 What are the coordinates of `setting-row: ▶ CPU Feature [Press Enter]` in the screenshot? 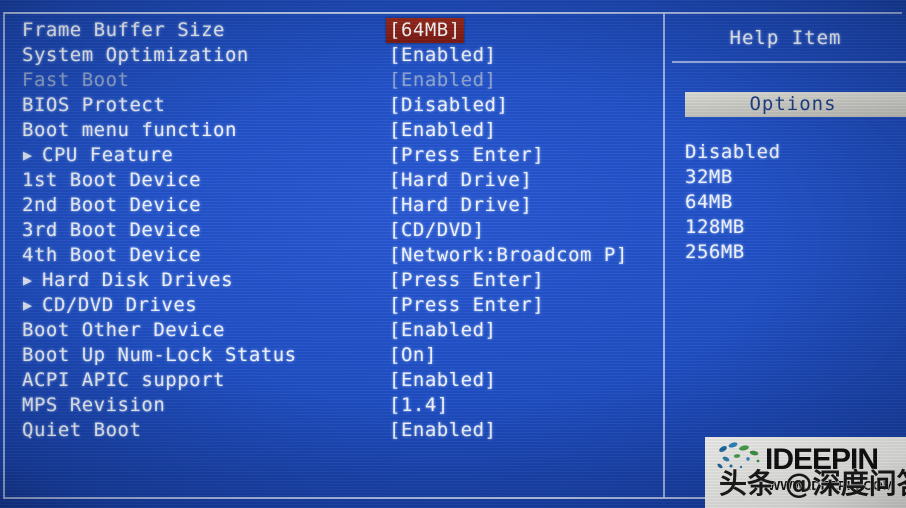 It's located at (331, 155).